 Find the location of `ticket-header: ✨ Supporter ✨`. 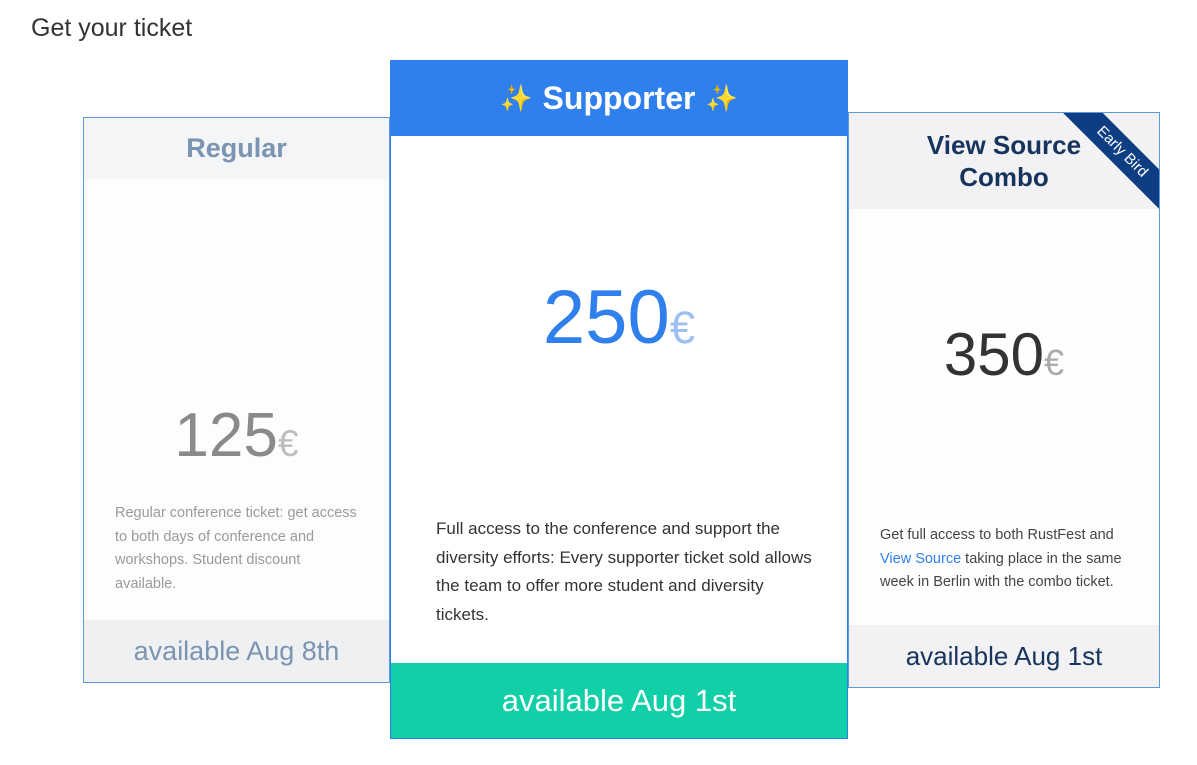

ticket-header: ✨ Supporter ✨ is located at coordinates (619, 98).